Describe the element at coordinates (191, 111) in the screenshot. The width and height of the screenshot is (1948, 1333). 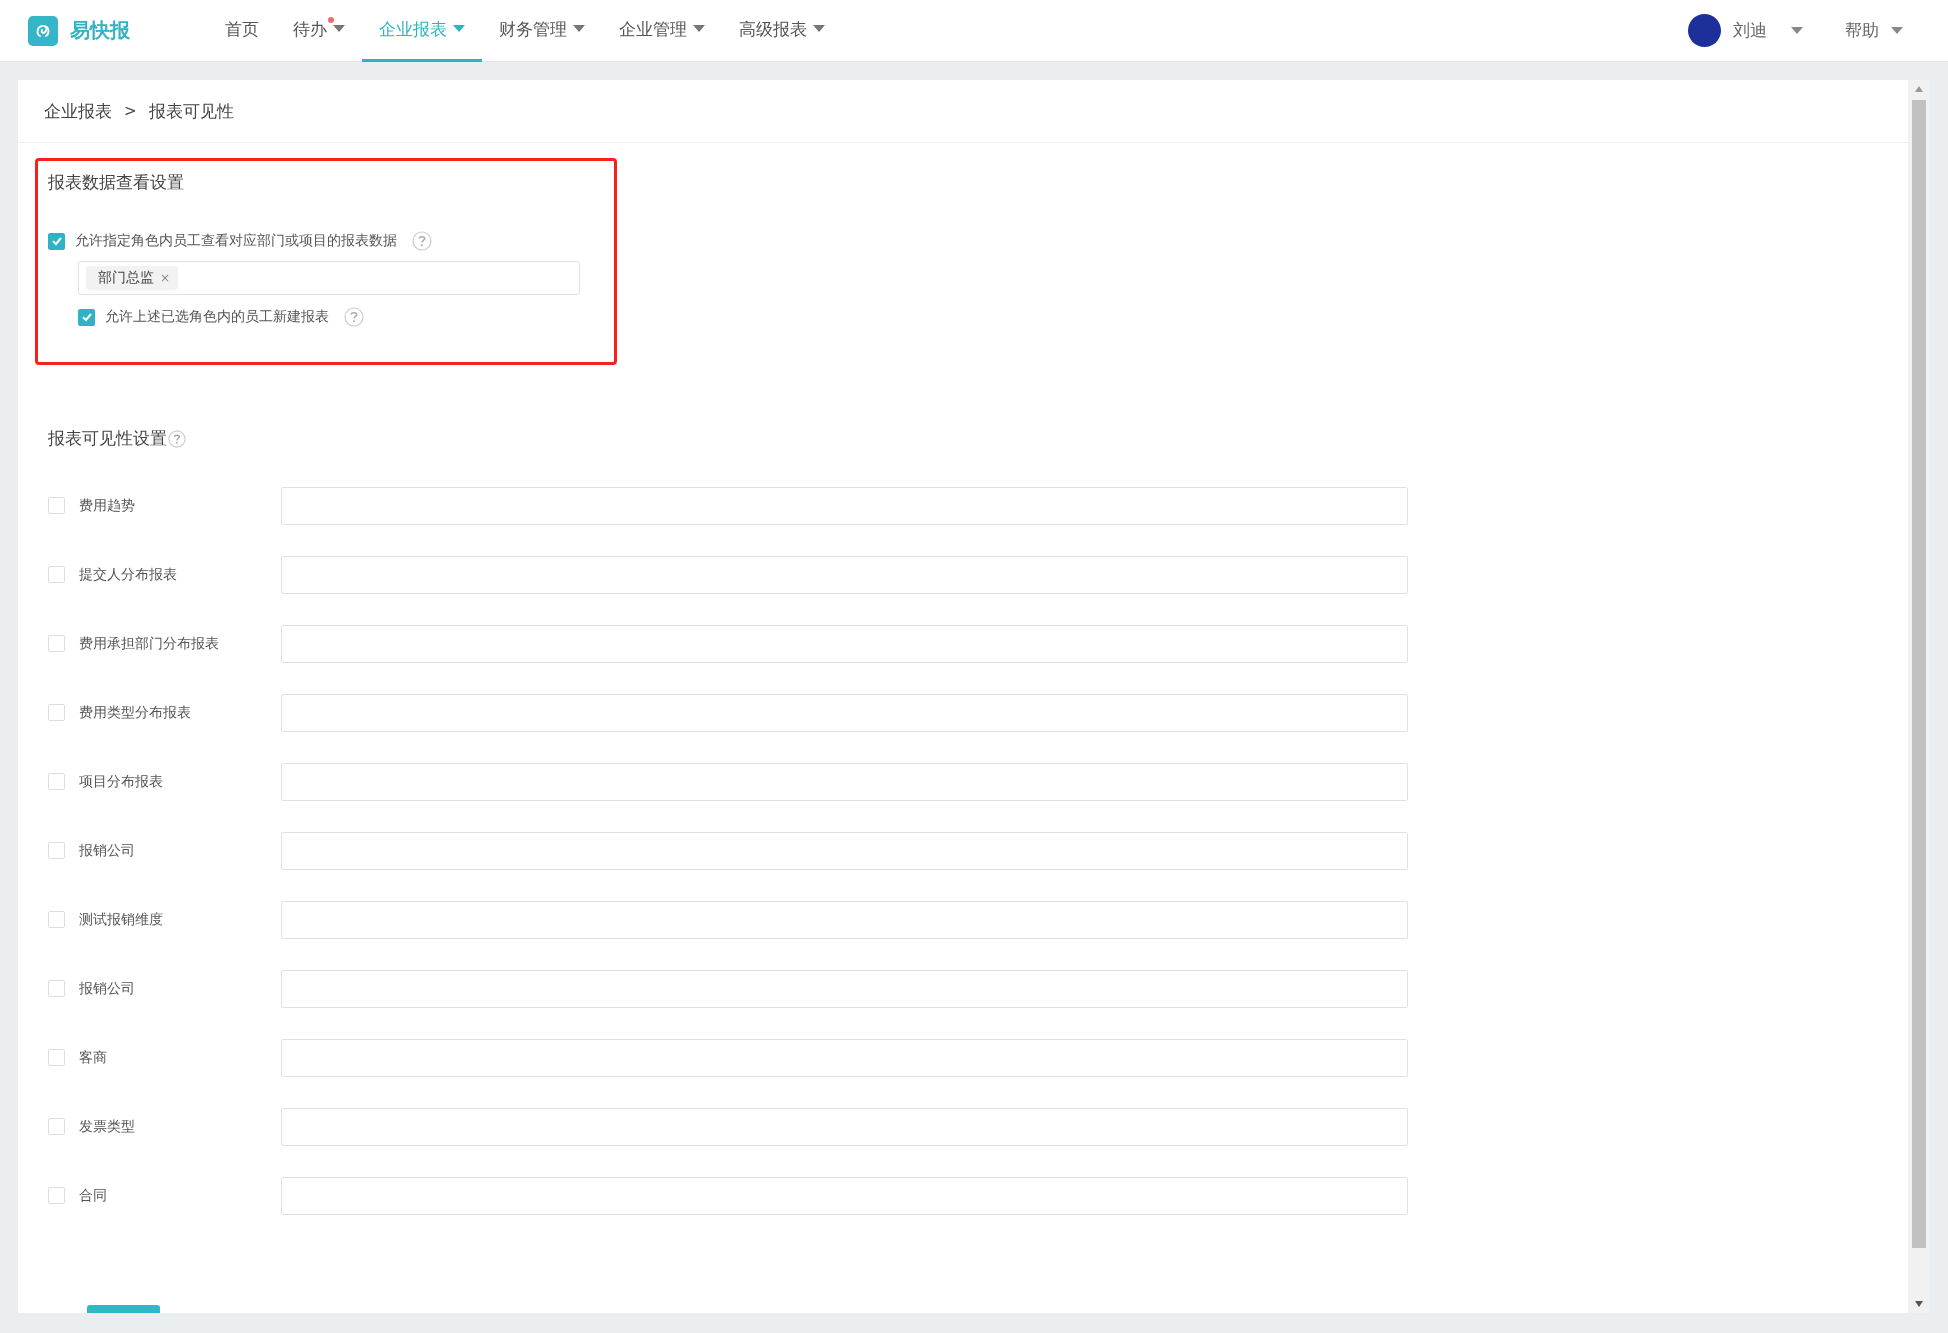
I see `breadcrumb-current: 报表可见性` at that location.